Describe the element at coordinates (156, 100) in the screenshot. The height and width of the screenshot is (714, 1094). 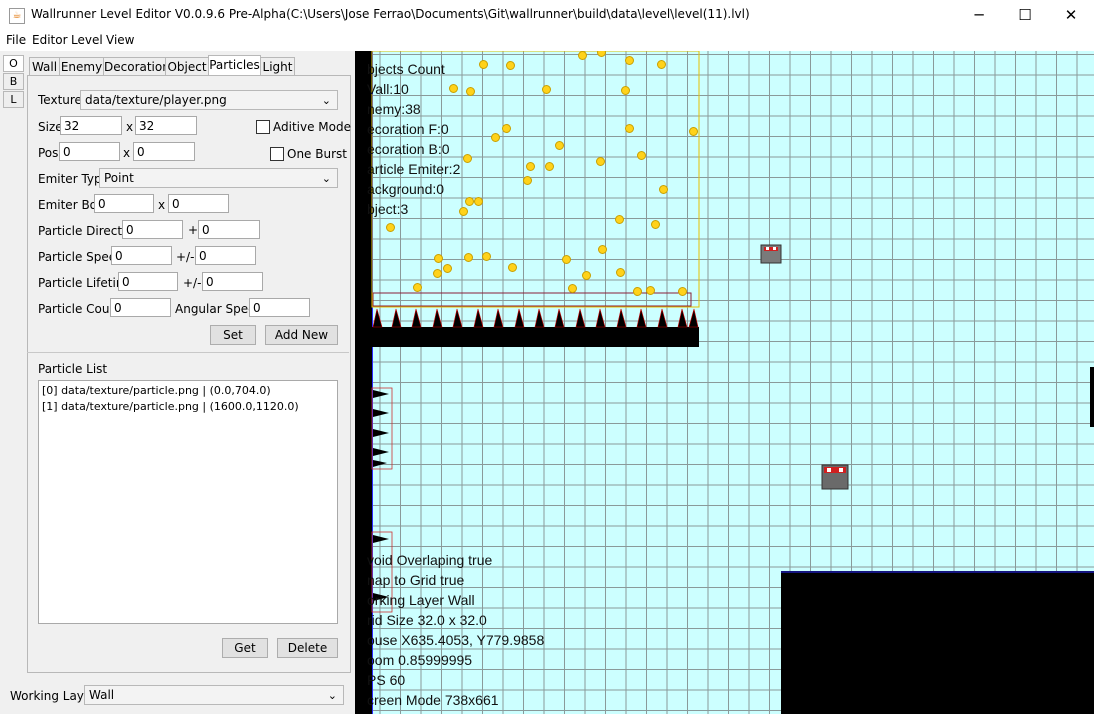
I see `texture-value: data/texture/player.png` at that location.